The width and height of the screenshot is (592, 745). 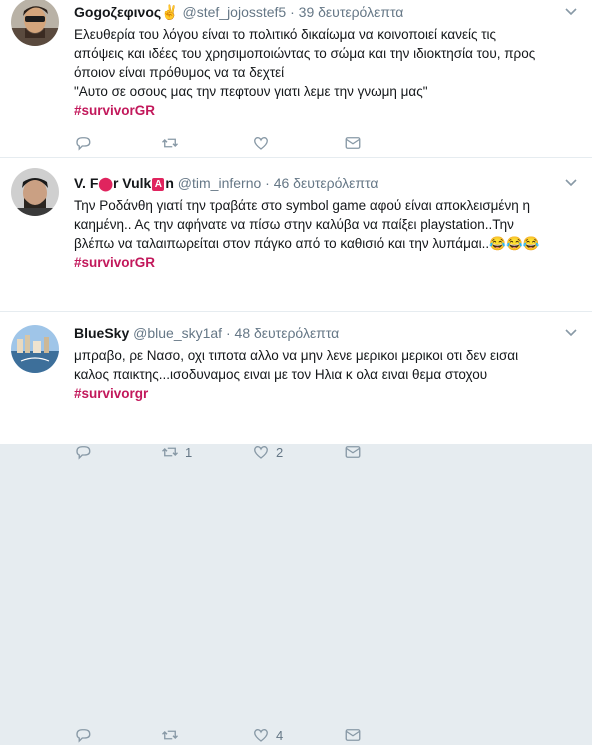 I want to click on retweet-count: 1, so click(x=189, y=452).